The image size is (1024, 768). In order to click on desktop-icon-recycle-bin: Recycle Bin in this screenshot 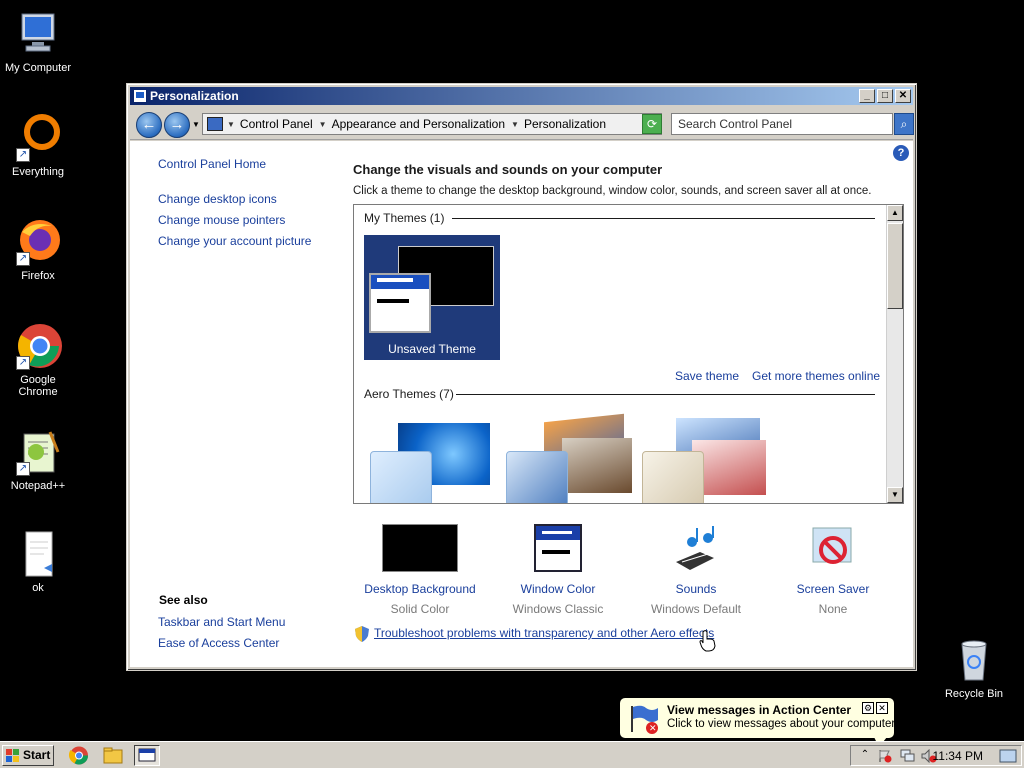, I will do `click(974, 668)`.